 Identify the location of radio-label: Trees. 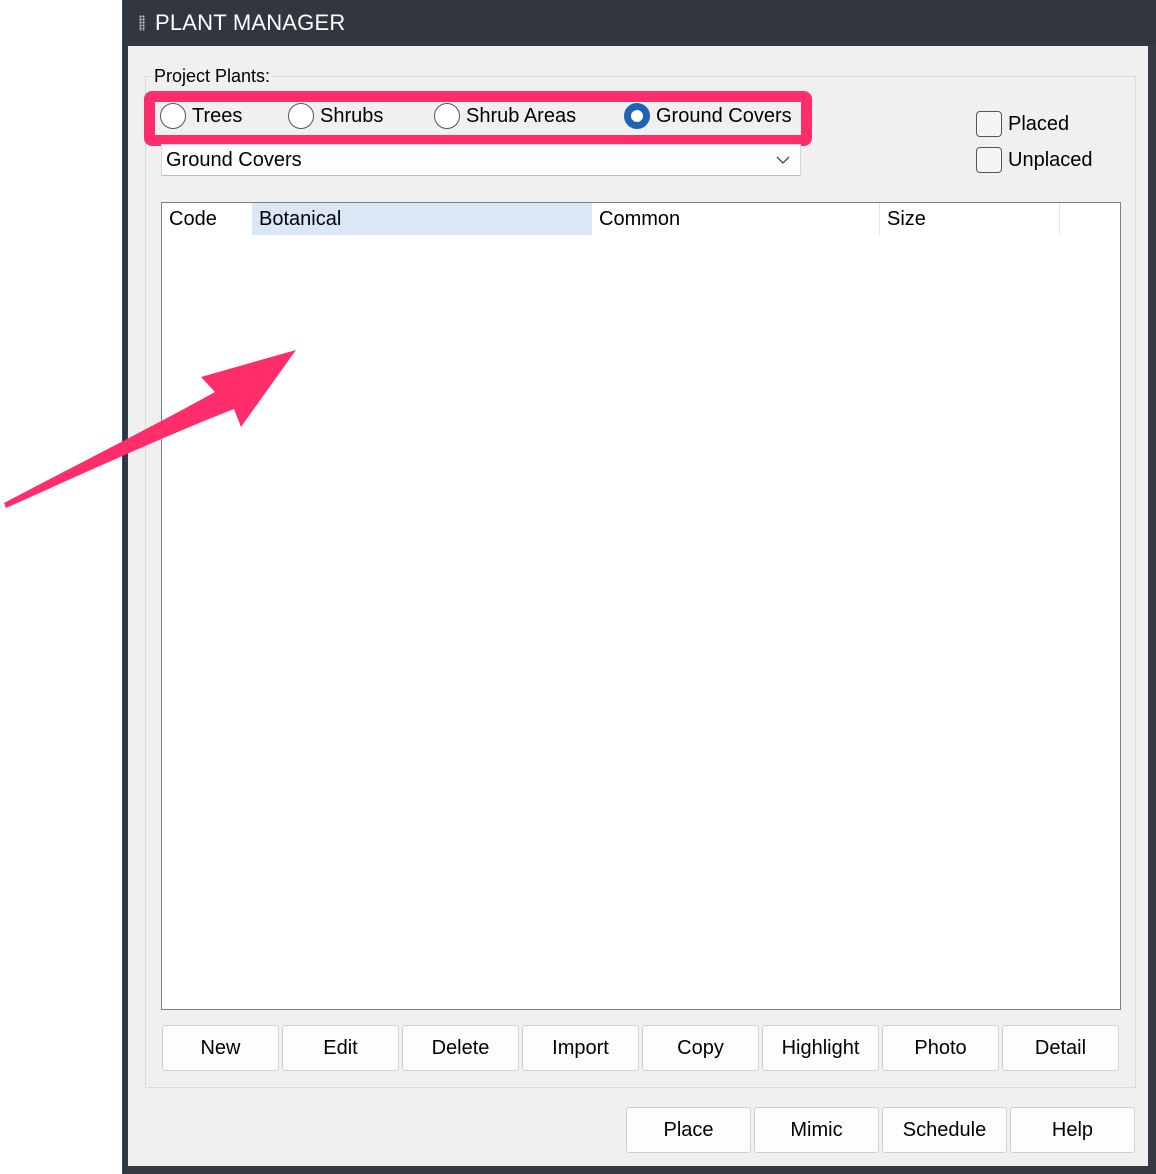
(217, 115).